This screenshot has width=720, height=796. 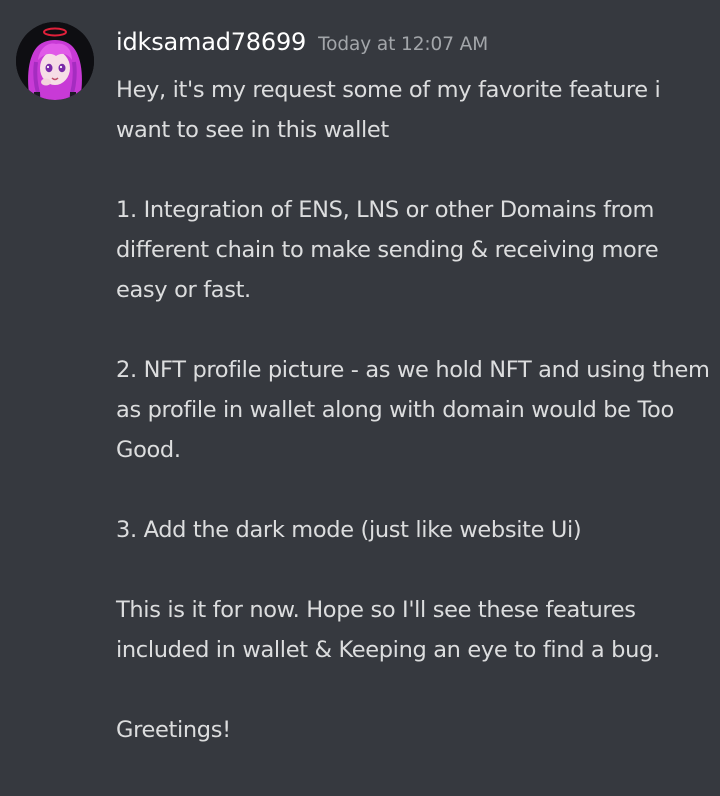 I want to click on timestamp: Today at 12:07 AM, so click(x=403, y=44).